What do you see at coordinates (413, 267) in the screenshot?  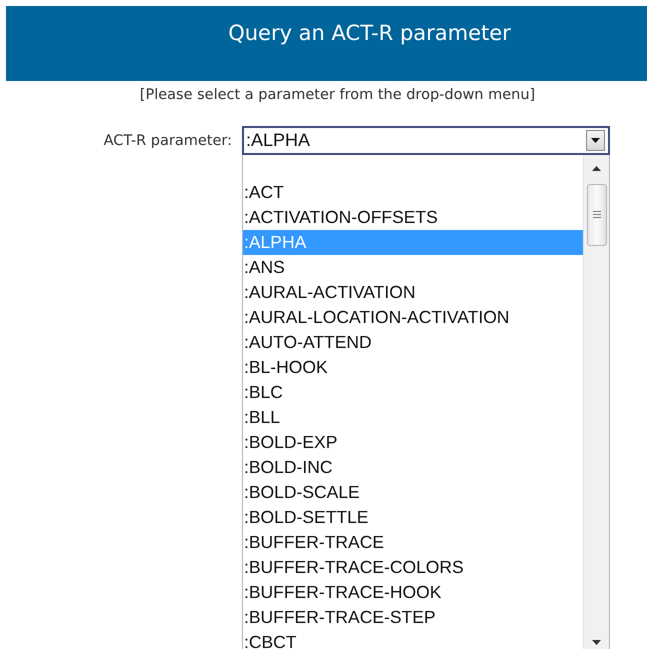 I see `dropdown-option: :ANS` at bounding box center [413, 267].